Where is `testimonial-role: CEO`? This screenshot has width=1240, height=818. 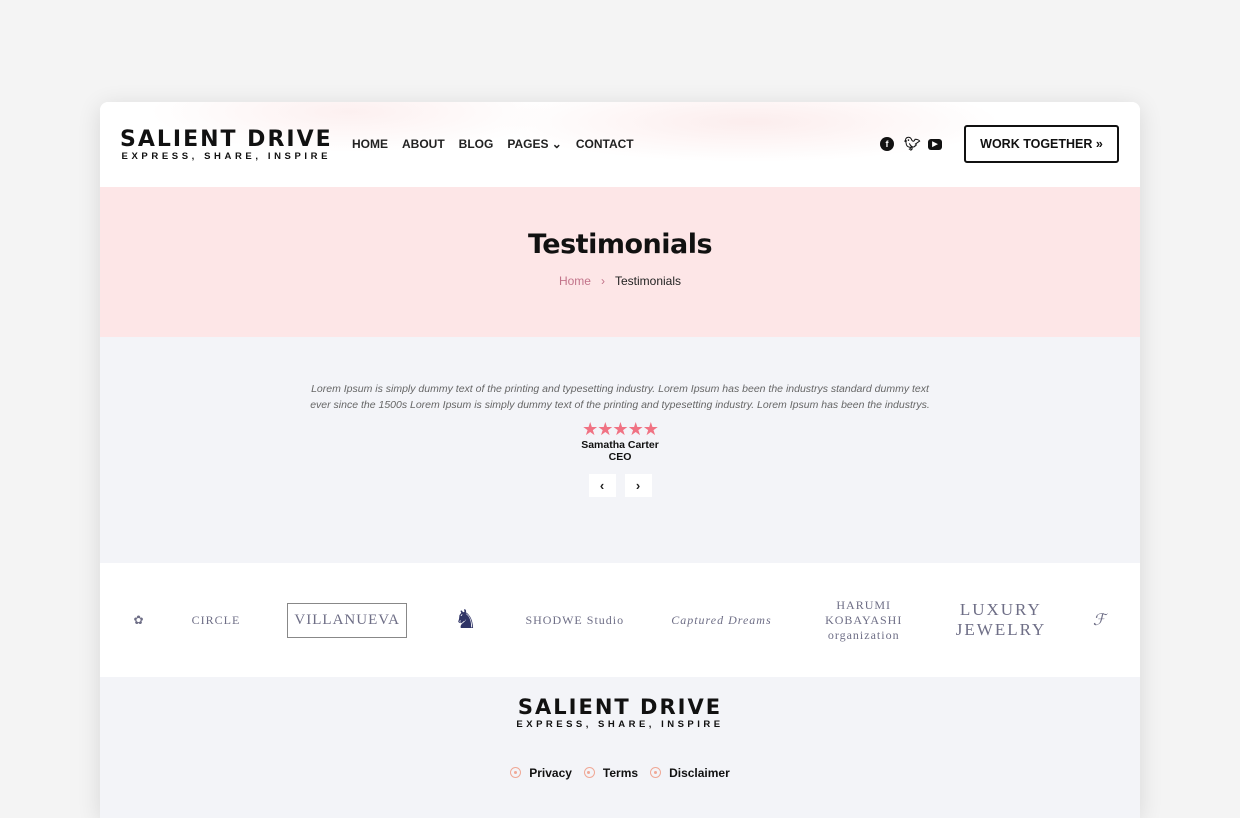
testimonial-role: CEO is located at coordinates (620, 457).